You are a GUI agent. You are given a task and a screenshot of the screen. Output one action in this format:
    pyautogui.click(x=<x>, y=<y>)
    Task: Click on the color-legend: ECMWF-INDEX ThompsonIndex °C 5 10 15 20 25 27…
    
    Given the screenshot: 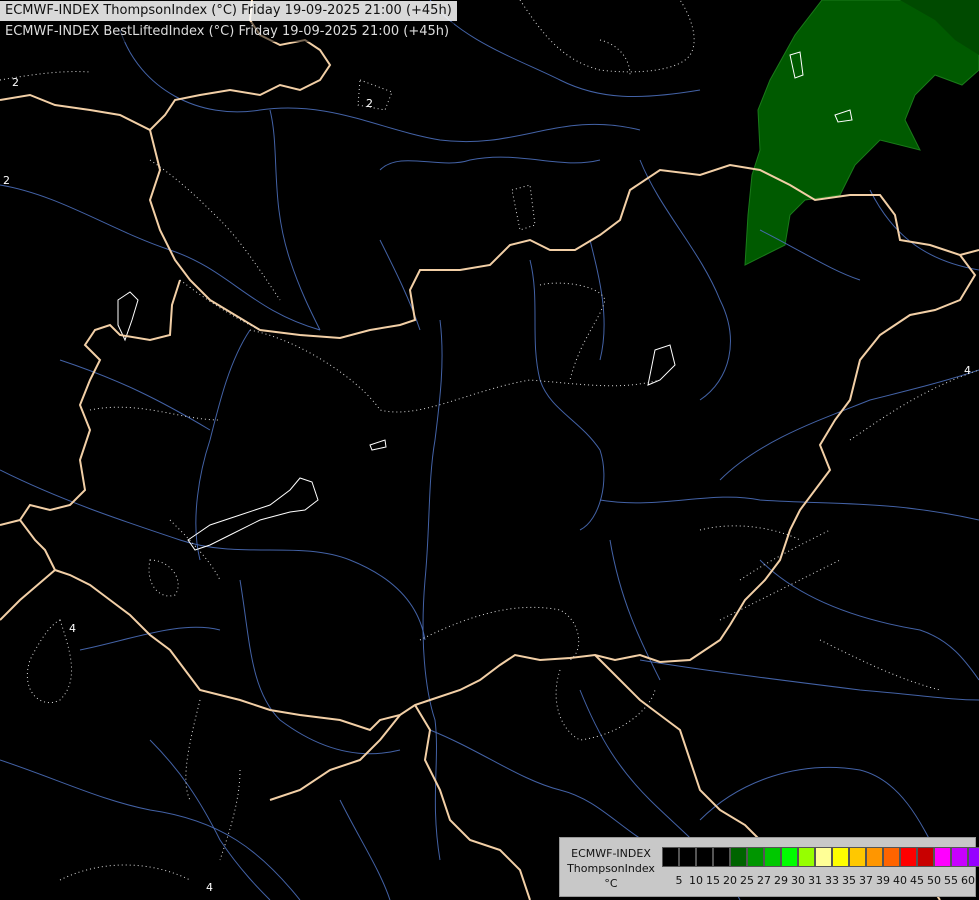 What is the action you would take?
    pyautogui.click(x=769, y=867)
    